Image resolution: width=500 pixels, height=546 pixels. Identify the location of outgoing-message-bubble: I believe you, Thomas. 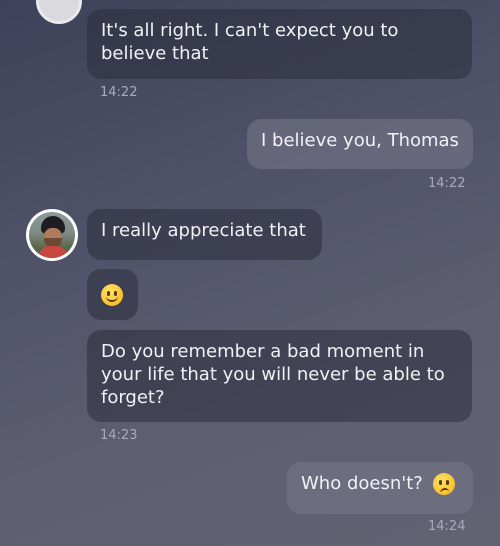
(360, 144).